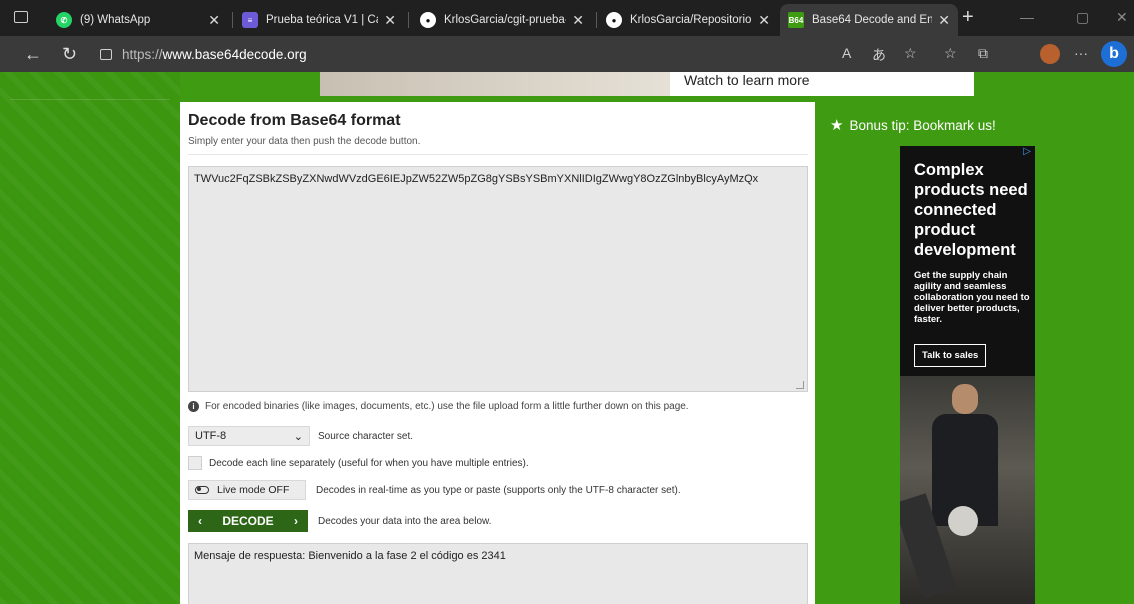 This screenshot has height=604, width=1134. I want to click on separate-lines-checkbox, so click(195, 463).